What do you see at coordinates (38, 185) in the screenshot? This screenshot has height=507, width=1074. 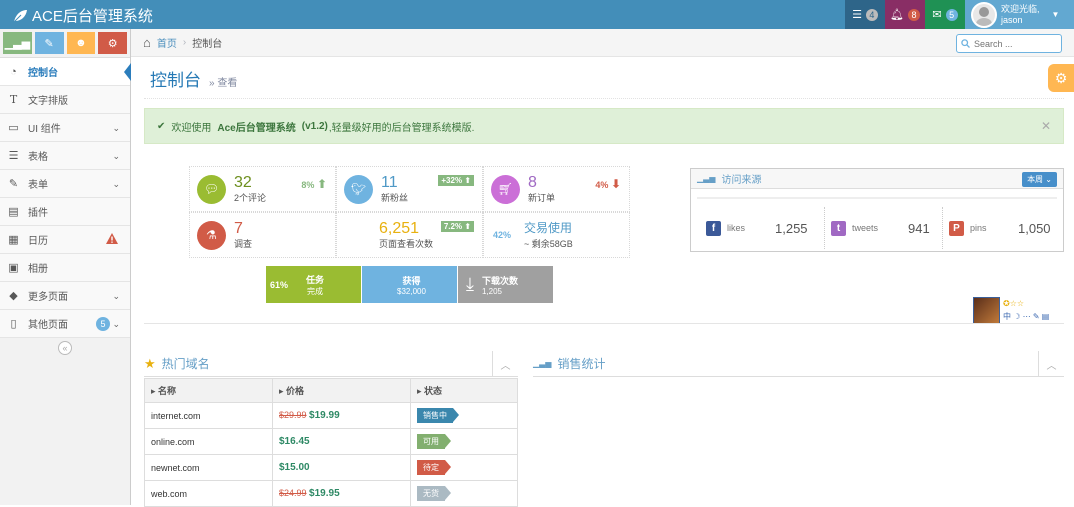 I see `sidebar-item-label: 表单` at bounding box center [38, 185].